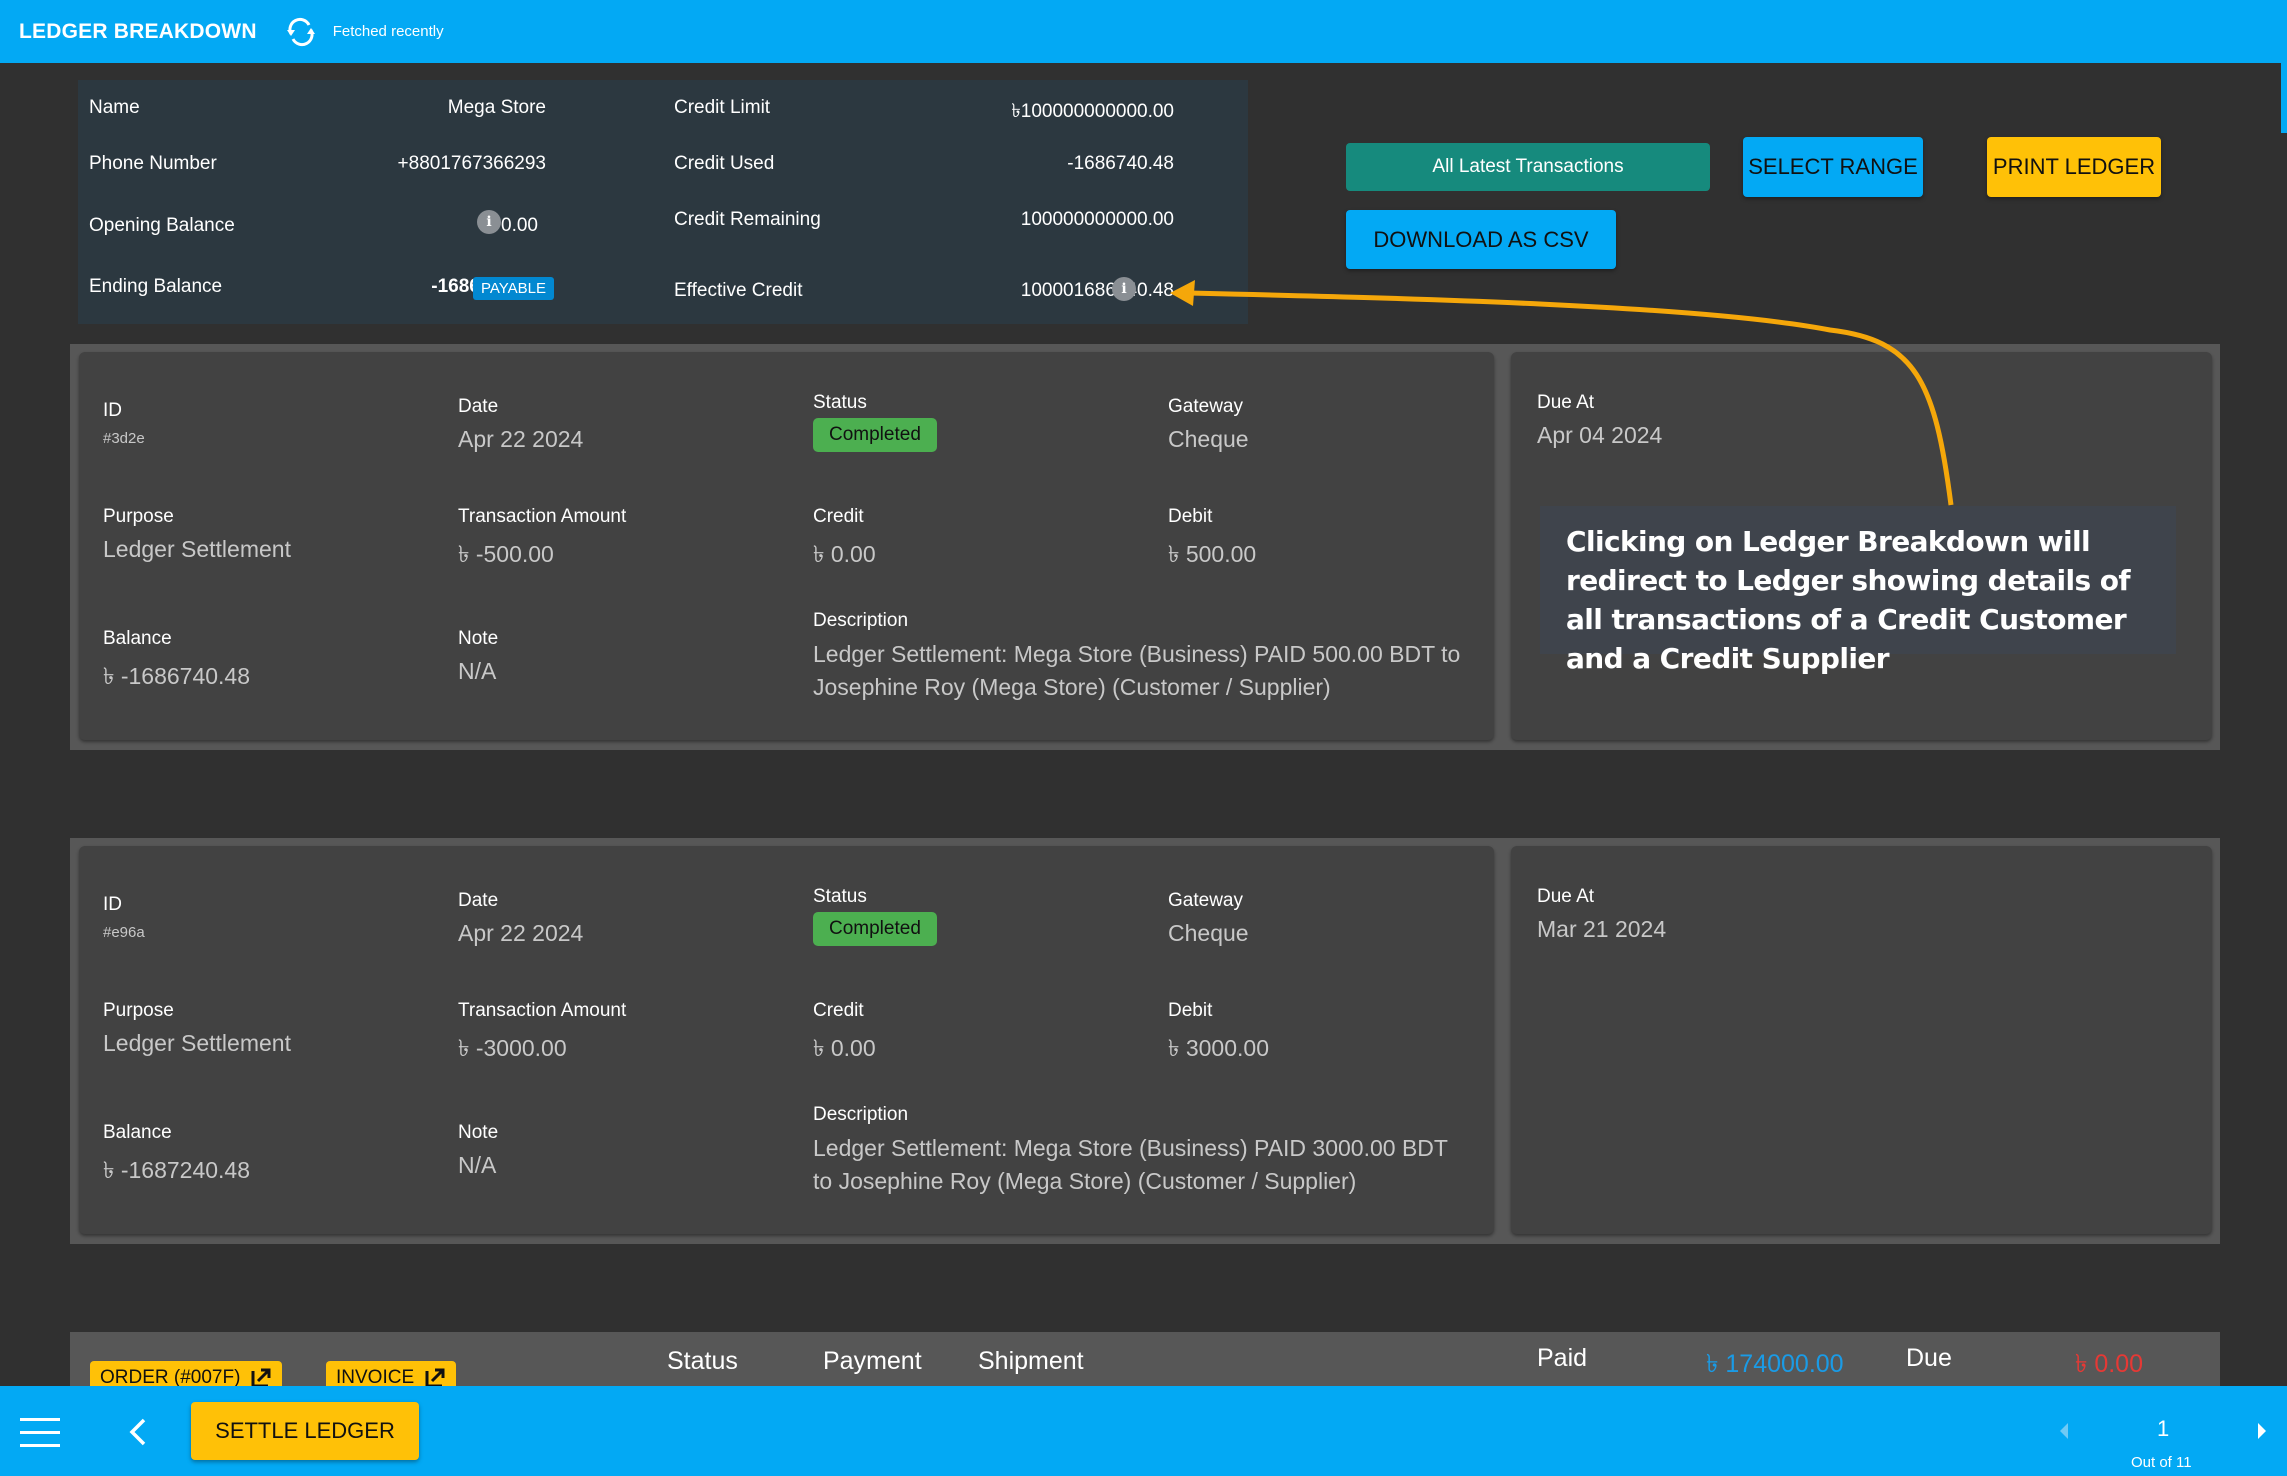  Describe the element at coordinates (1097, 290) in the screenshot. I see `effective-credit-value: 100001686740.48` at that location.